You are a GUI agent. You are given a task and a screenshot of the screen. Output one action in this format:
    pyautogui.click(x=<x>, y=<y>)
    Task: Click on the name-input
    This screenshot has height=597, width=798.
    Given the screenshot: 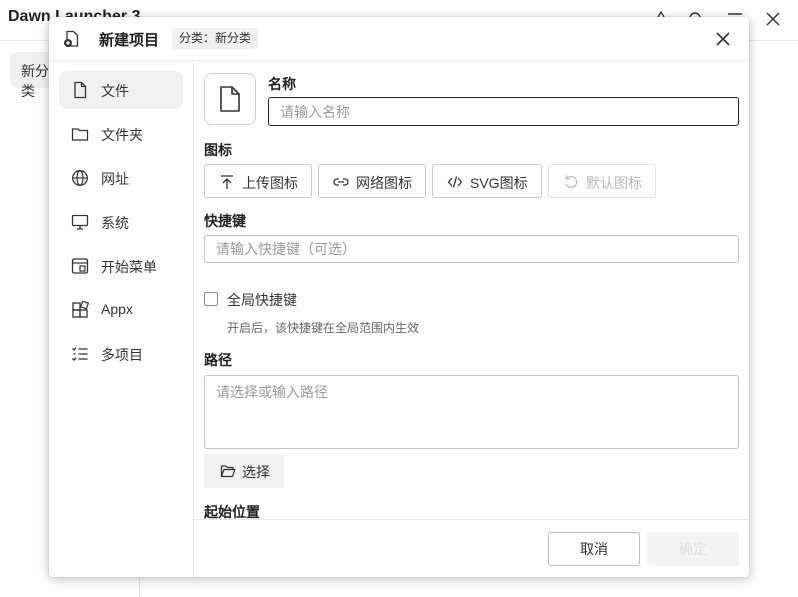 What is the action you would take?
    pyautogui.click(x=503, y=111)
    